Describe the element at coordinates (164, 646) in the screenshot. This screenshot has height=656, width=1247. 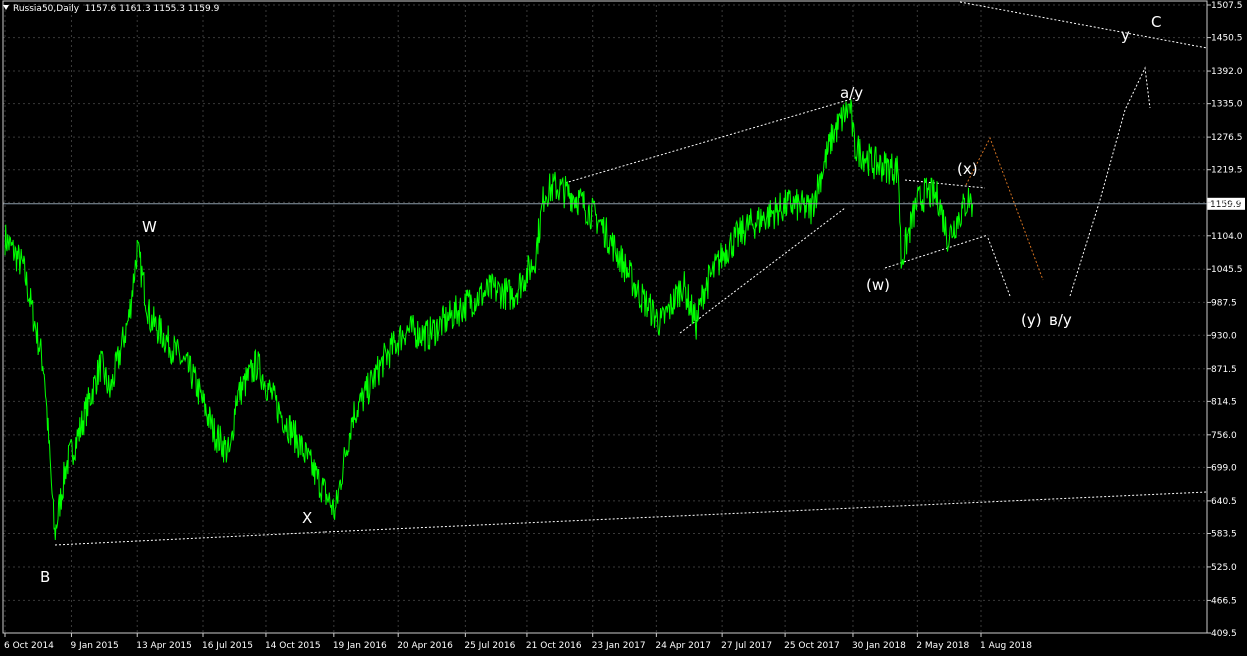
I see `x-tick-label: 13 Apr 2015` at that location.